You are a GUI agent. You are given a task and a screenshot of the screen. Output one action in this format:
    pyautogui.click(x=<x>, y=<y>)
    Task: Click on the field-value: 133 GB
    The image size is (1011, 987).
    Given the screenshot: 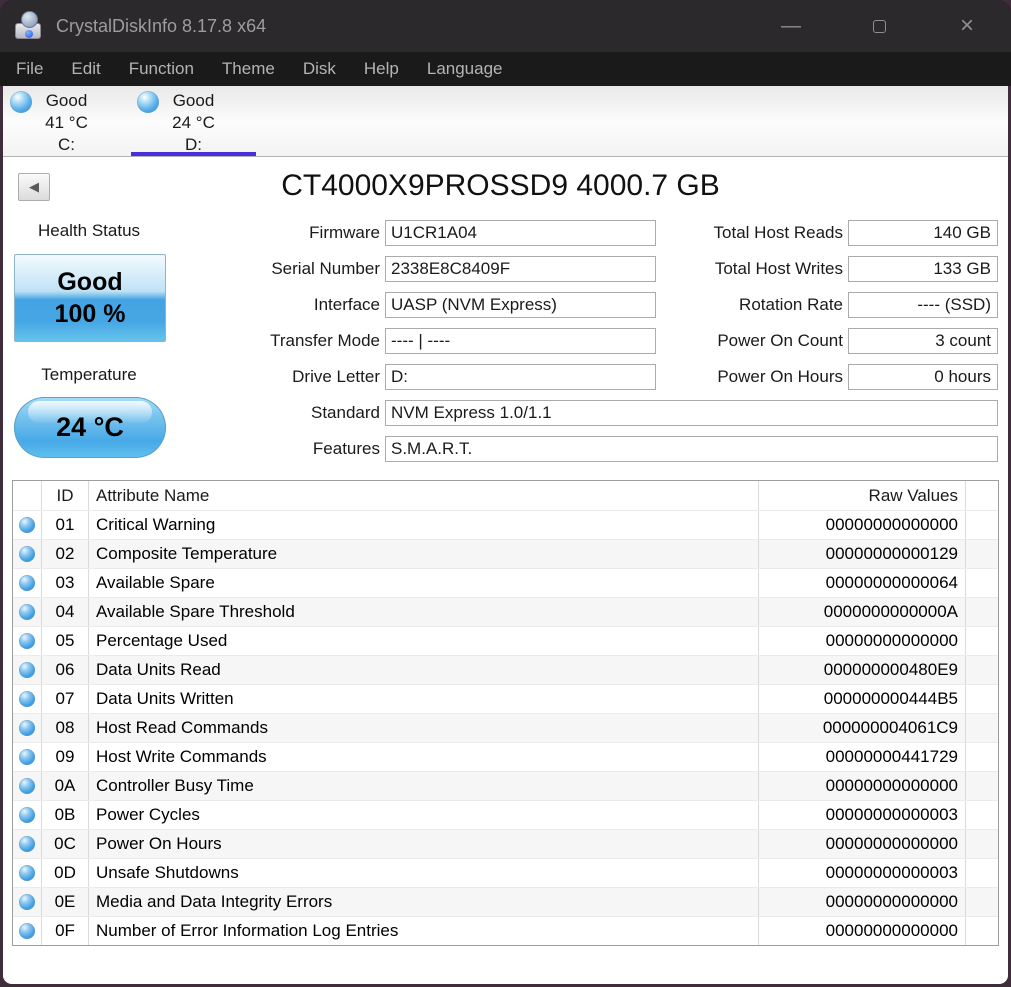 What is the action you would take?
    pyautogui.click(x=923, y=269)
    